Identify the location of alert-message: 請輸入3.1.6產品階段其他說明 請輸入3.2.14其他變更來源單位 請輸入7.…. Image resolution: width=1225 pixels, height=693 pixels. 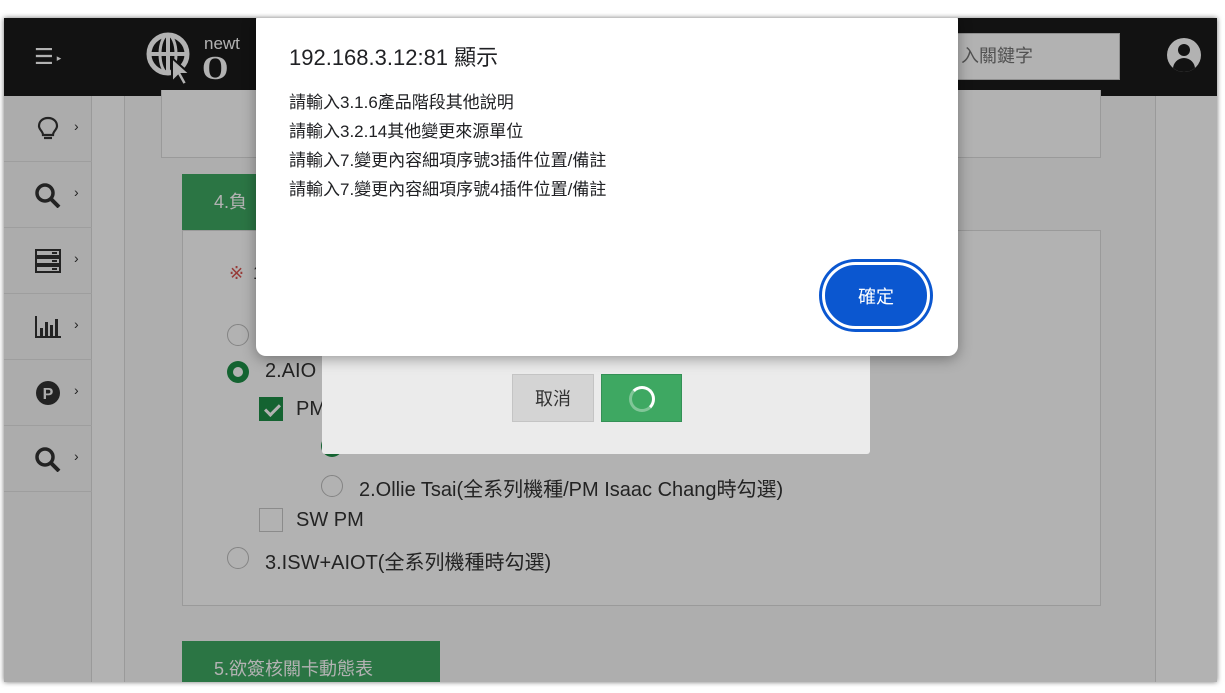
(447, 146).